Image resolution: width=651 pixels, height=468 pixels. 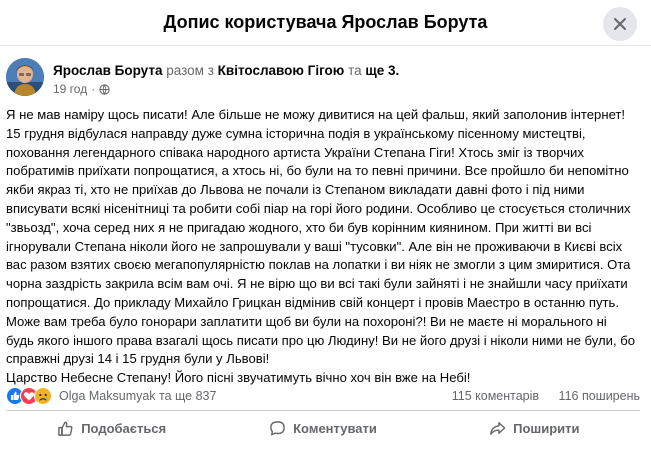 I want to click on share-label: Поширити, so click(x=546, y=428).